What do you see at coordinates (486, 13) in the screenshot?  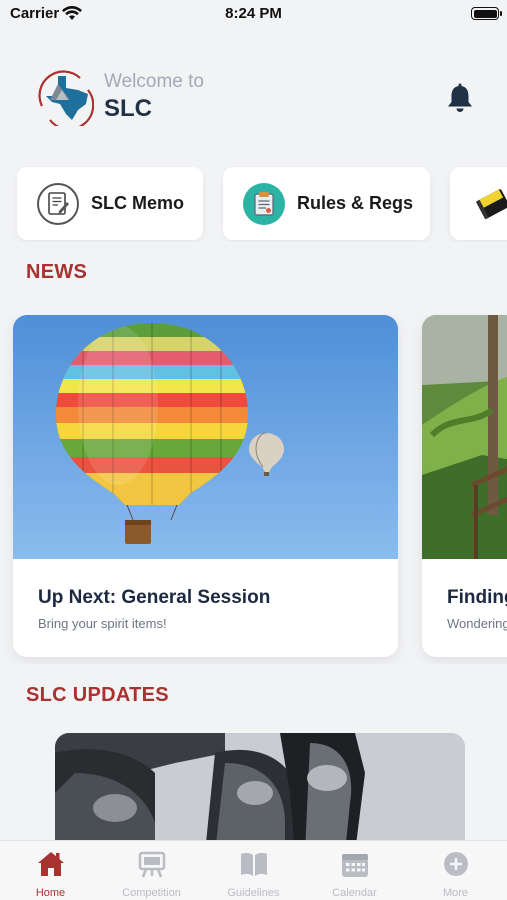 I see `battery-icon` at bounding box center [486, 13].